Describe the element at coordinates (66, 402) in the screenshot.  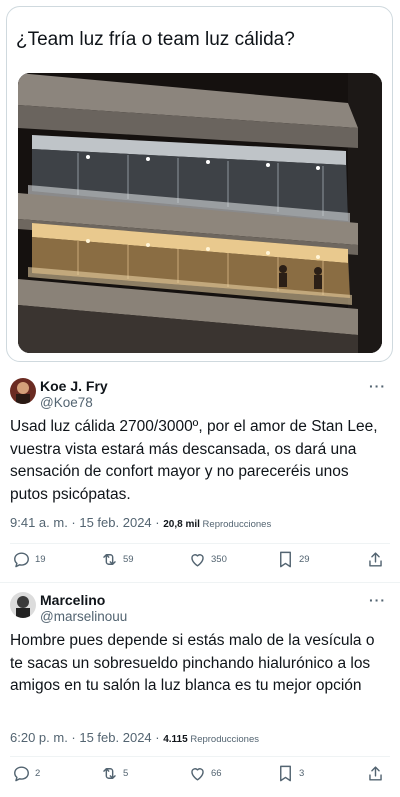
I see `author-handle: @Koe78` at that location.